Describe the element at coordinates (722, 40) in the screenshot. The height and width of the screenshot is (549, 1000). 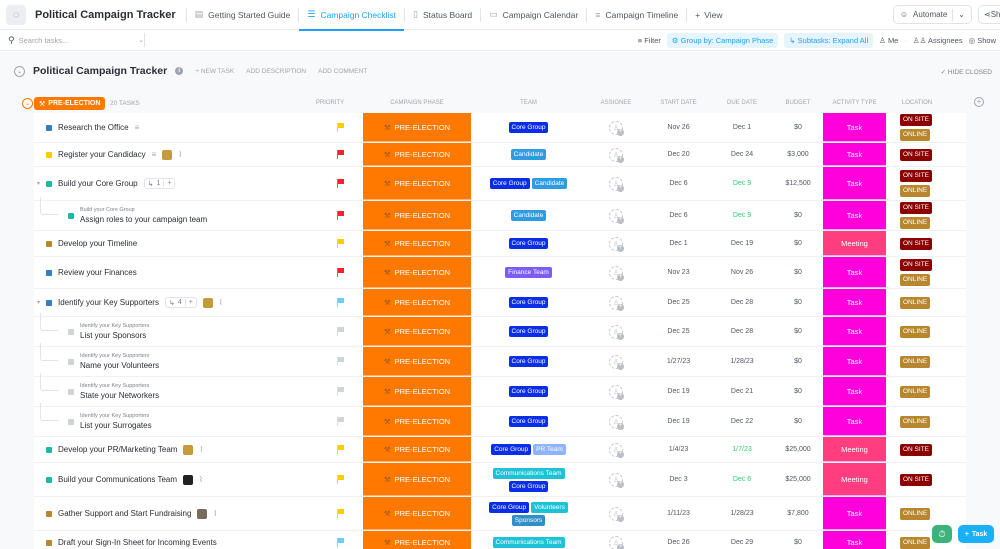
I see `group-by-button: ⚙ Group by: Campaign Phase` at that location.